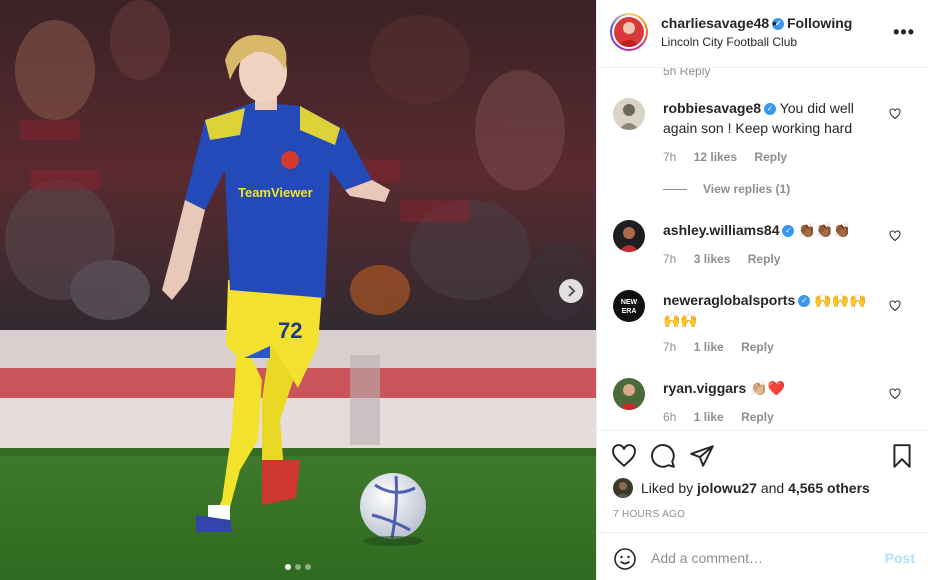 The width and height of the screenshot is (928, 580). I want to click on add-comment-bar: Post, so click(762, 556).